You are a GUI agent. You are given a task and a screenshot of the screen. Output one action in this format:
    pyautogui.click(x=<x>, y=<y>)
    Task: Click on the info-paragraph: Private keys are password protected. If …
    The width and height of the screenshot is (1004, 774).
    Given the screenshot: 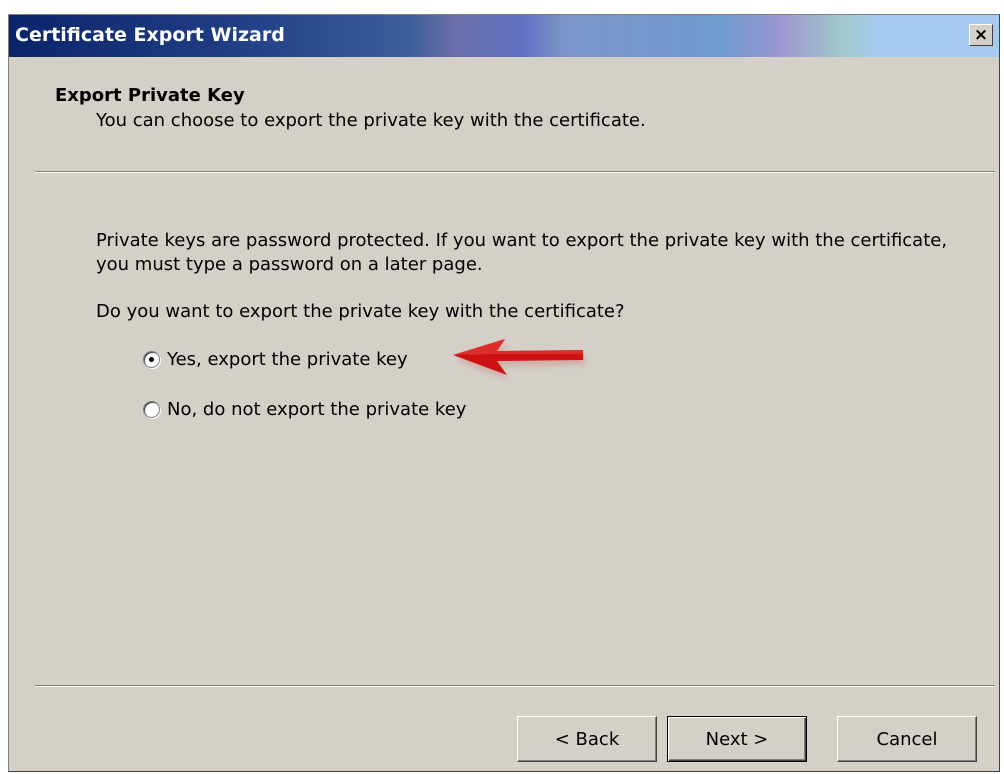 What is the action you would take?
    pyautogui.click(x=522, y=252)
    